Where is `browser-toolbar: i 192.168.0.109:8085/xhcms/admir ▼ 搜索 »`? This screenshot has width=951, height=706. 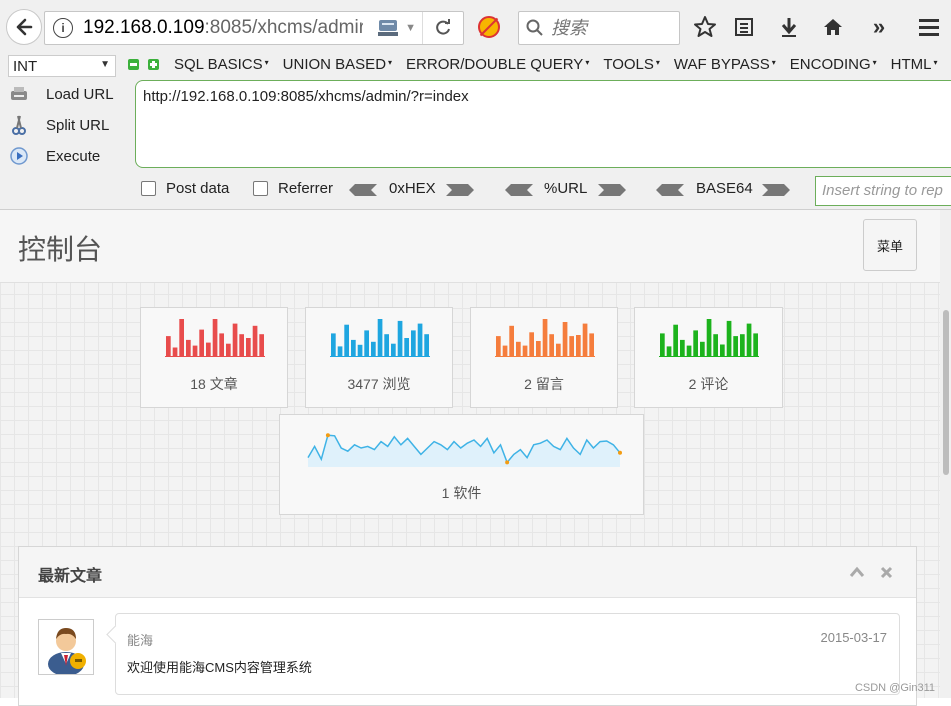 browser-toolbar: i 192.168.0.109:8085/xhcms/admir ▼ 搜索 » is located at coordinates (475, 26).